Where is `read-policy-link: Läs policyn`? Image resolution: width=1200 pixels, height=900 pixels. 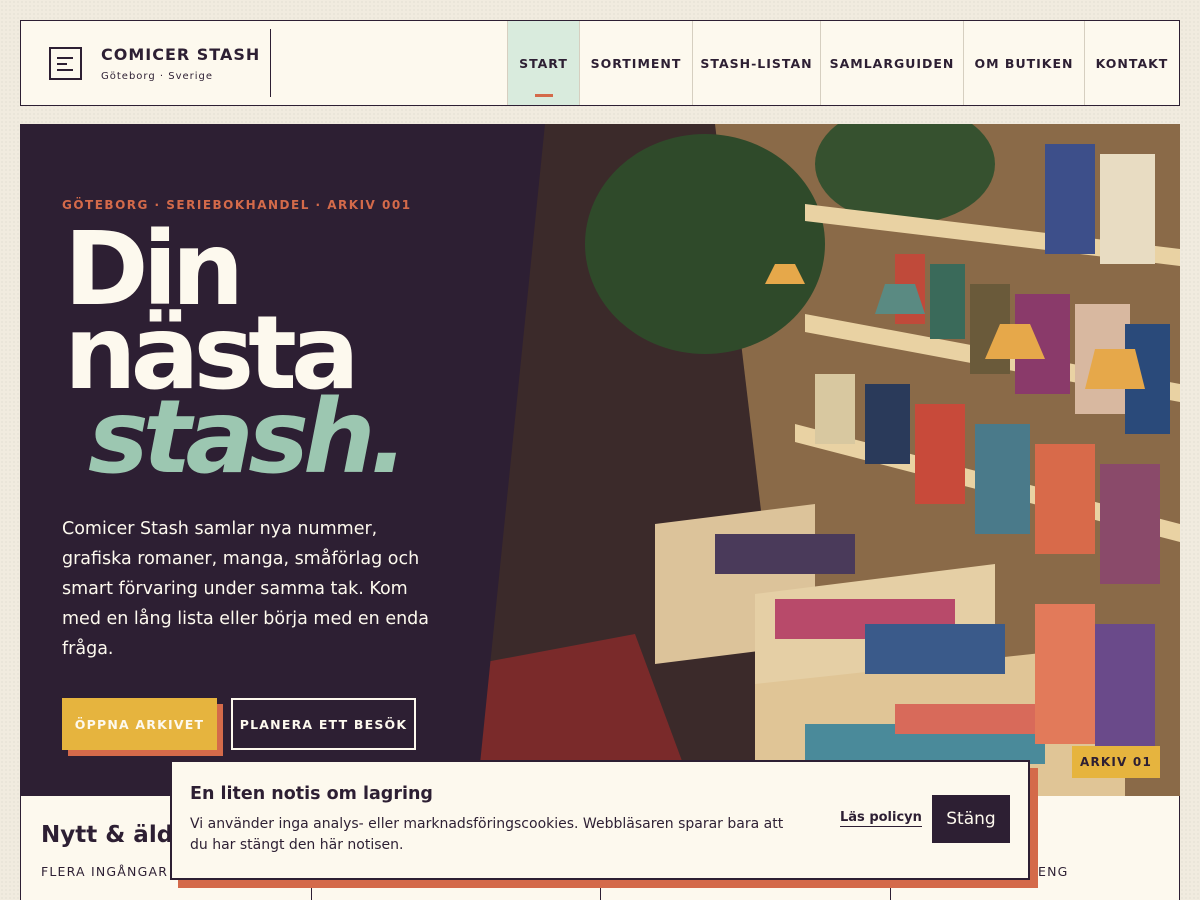 read-policy-link: Läs policyn is located at coordinates (881, 818).